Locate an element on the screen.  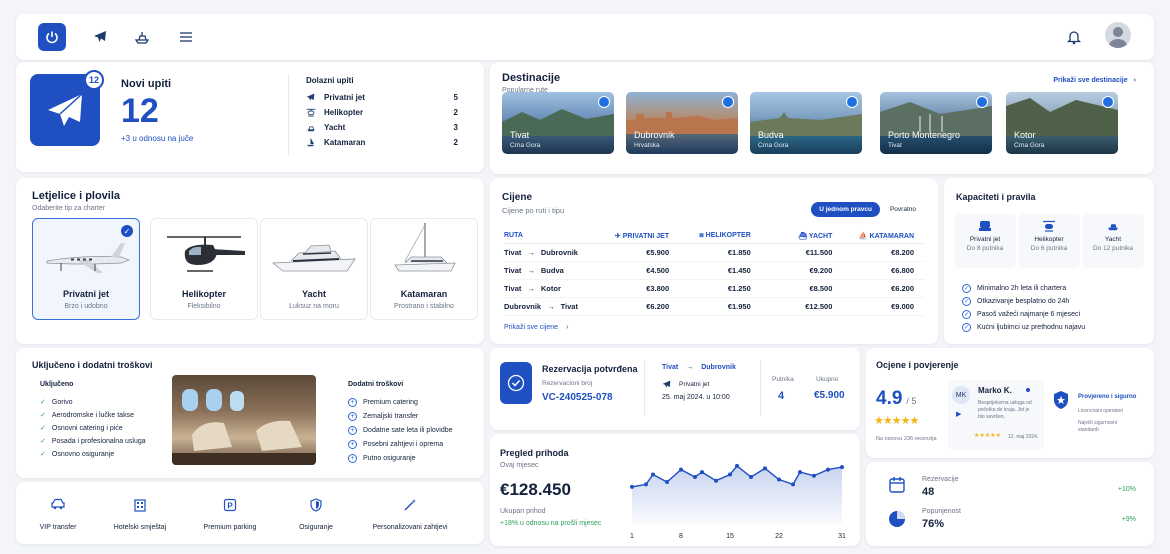
table-row: Tivat → Kotor €3.800 €1.250 €8.500 €6.200 is located at coordinates (714, 289).